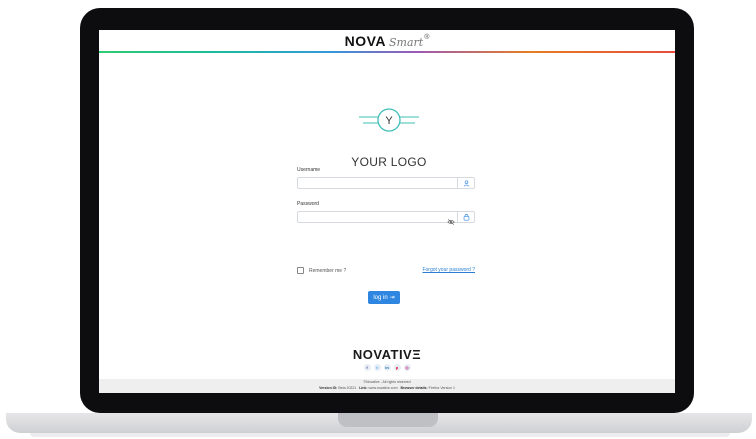  Describe the element at coordinates (389, 162) in the screenshot. I see `logo-text: YOUR LOGO` at that location.